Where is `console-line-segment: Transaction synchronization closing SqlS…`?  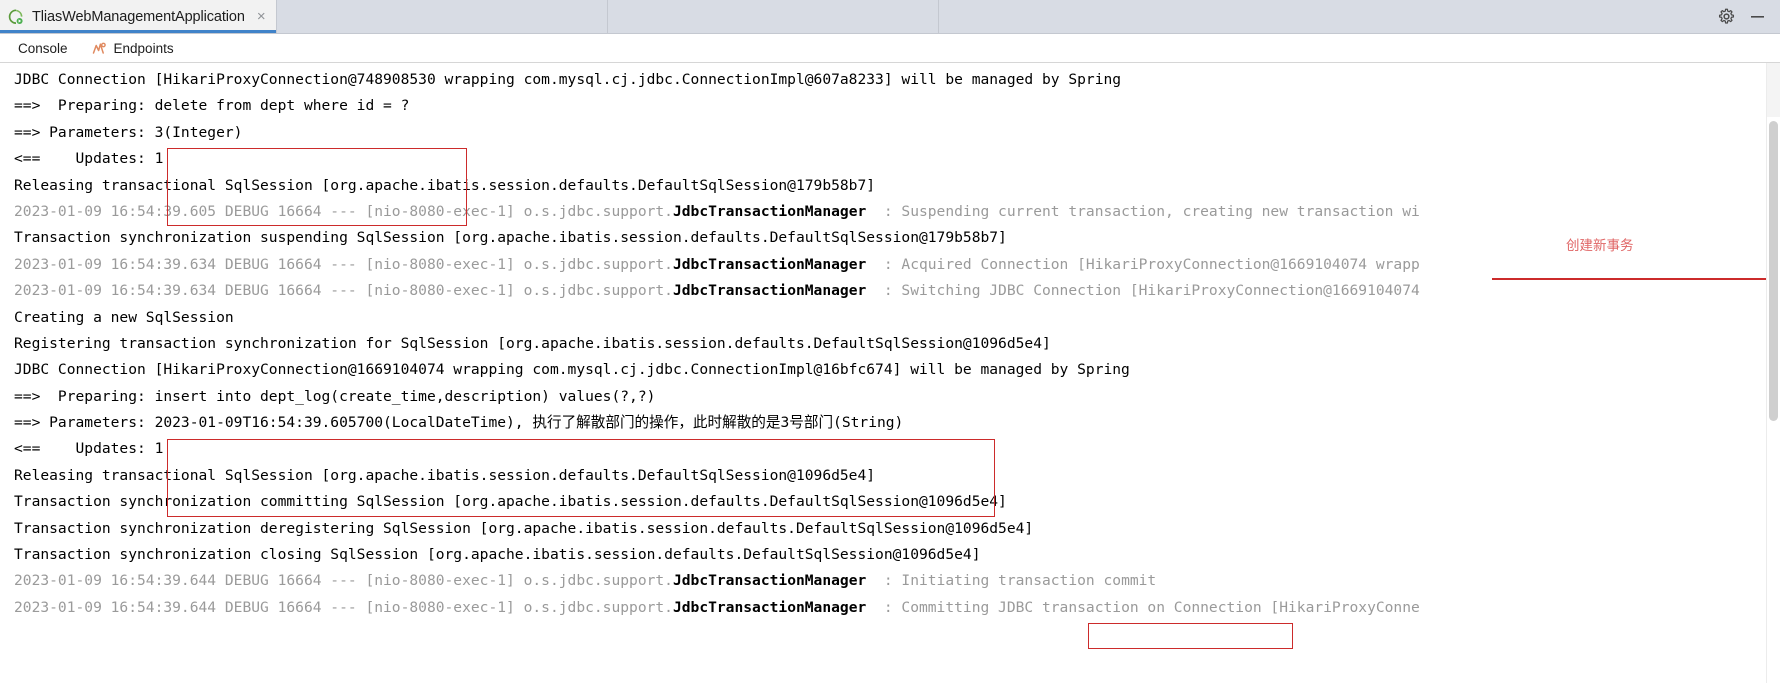 console-line-segment: Transaction synchronization closing SqlS… is located at coordinates (497, 555).